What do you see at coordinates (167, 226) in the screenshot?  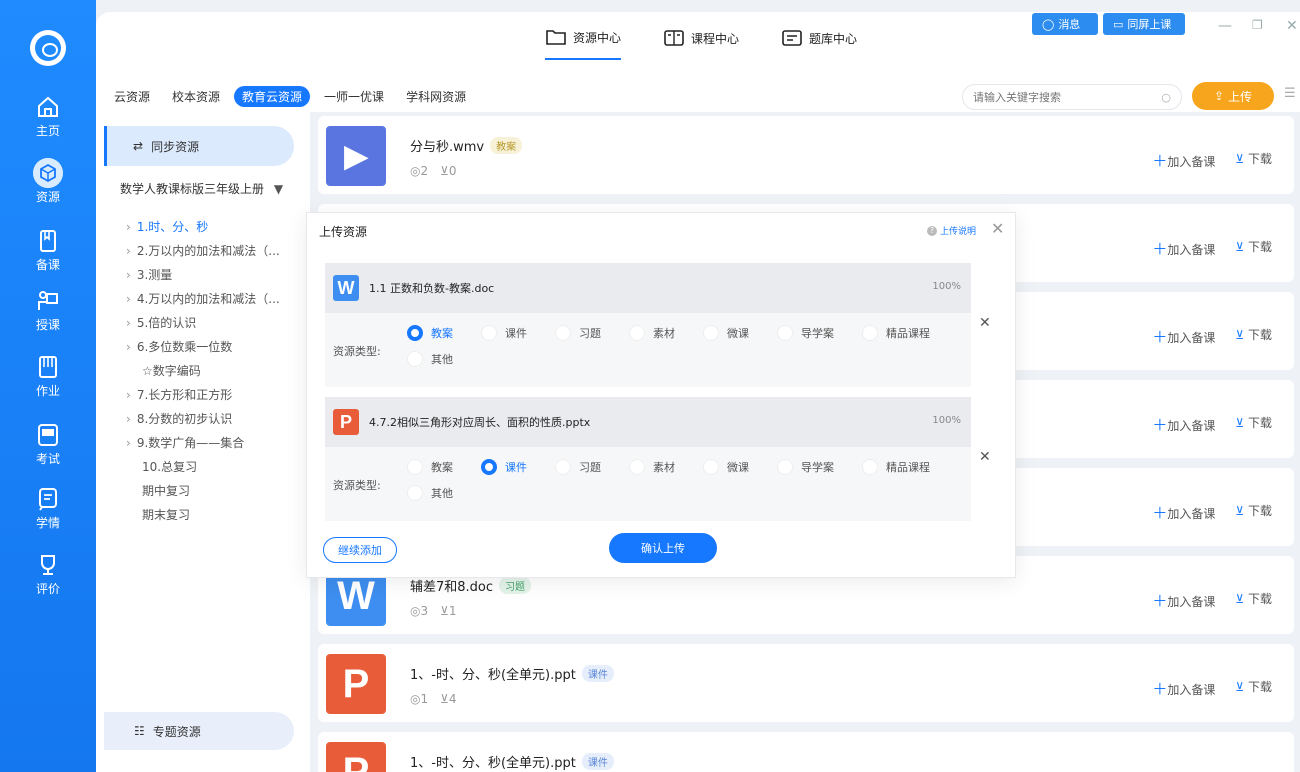 I see `tree-node: › 1.时、分、秒` at bounding box center [167, 226].